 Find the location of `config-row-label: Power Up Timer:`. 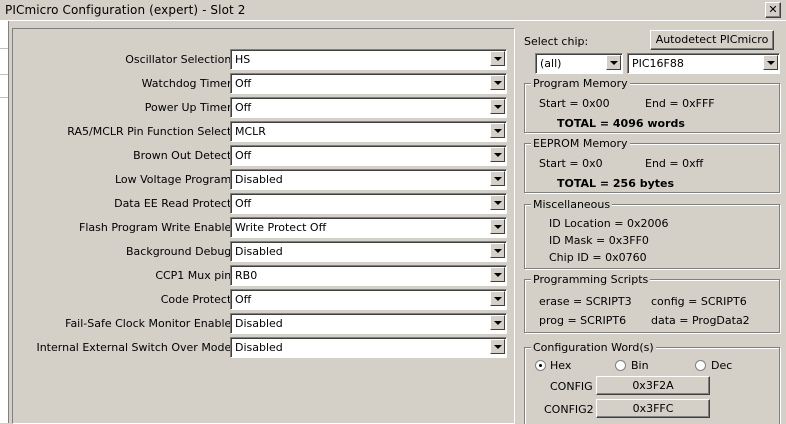

config-row-label: Power Up Timer: is located at coordinates (189, 107).